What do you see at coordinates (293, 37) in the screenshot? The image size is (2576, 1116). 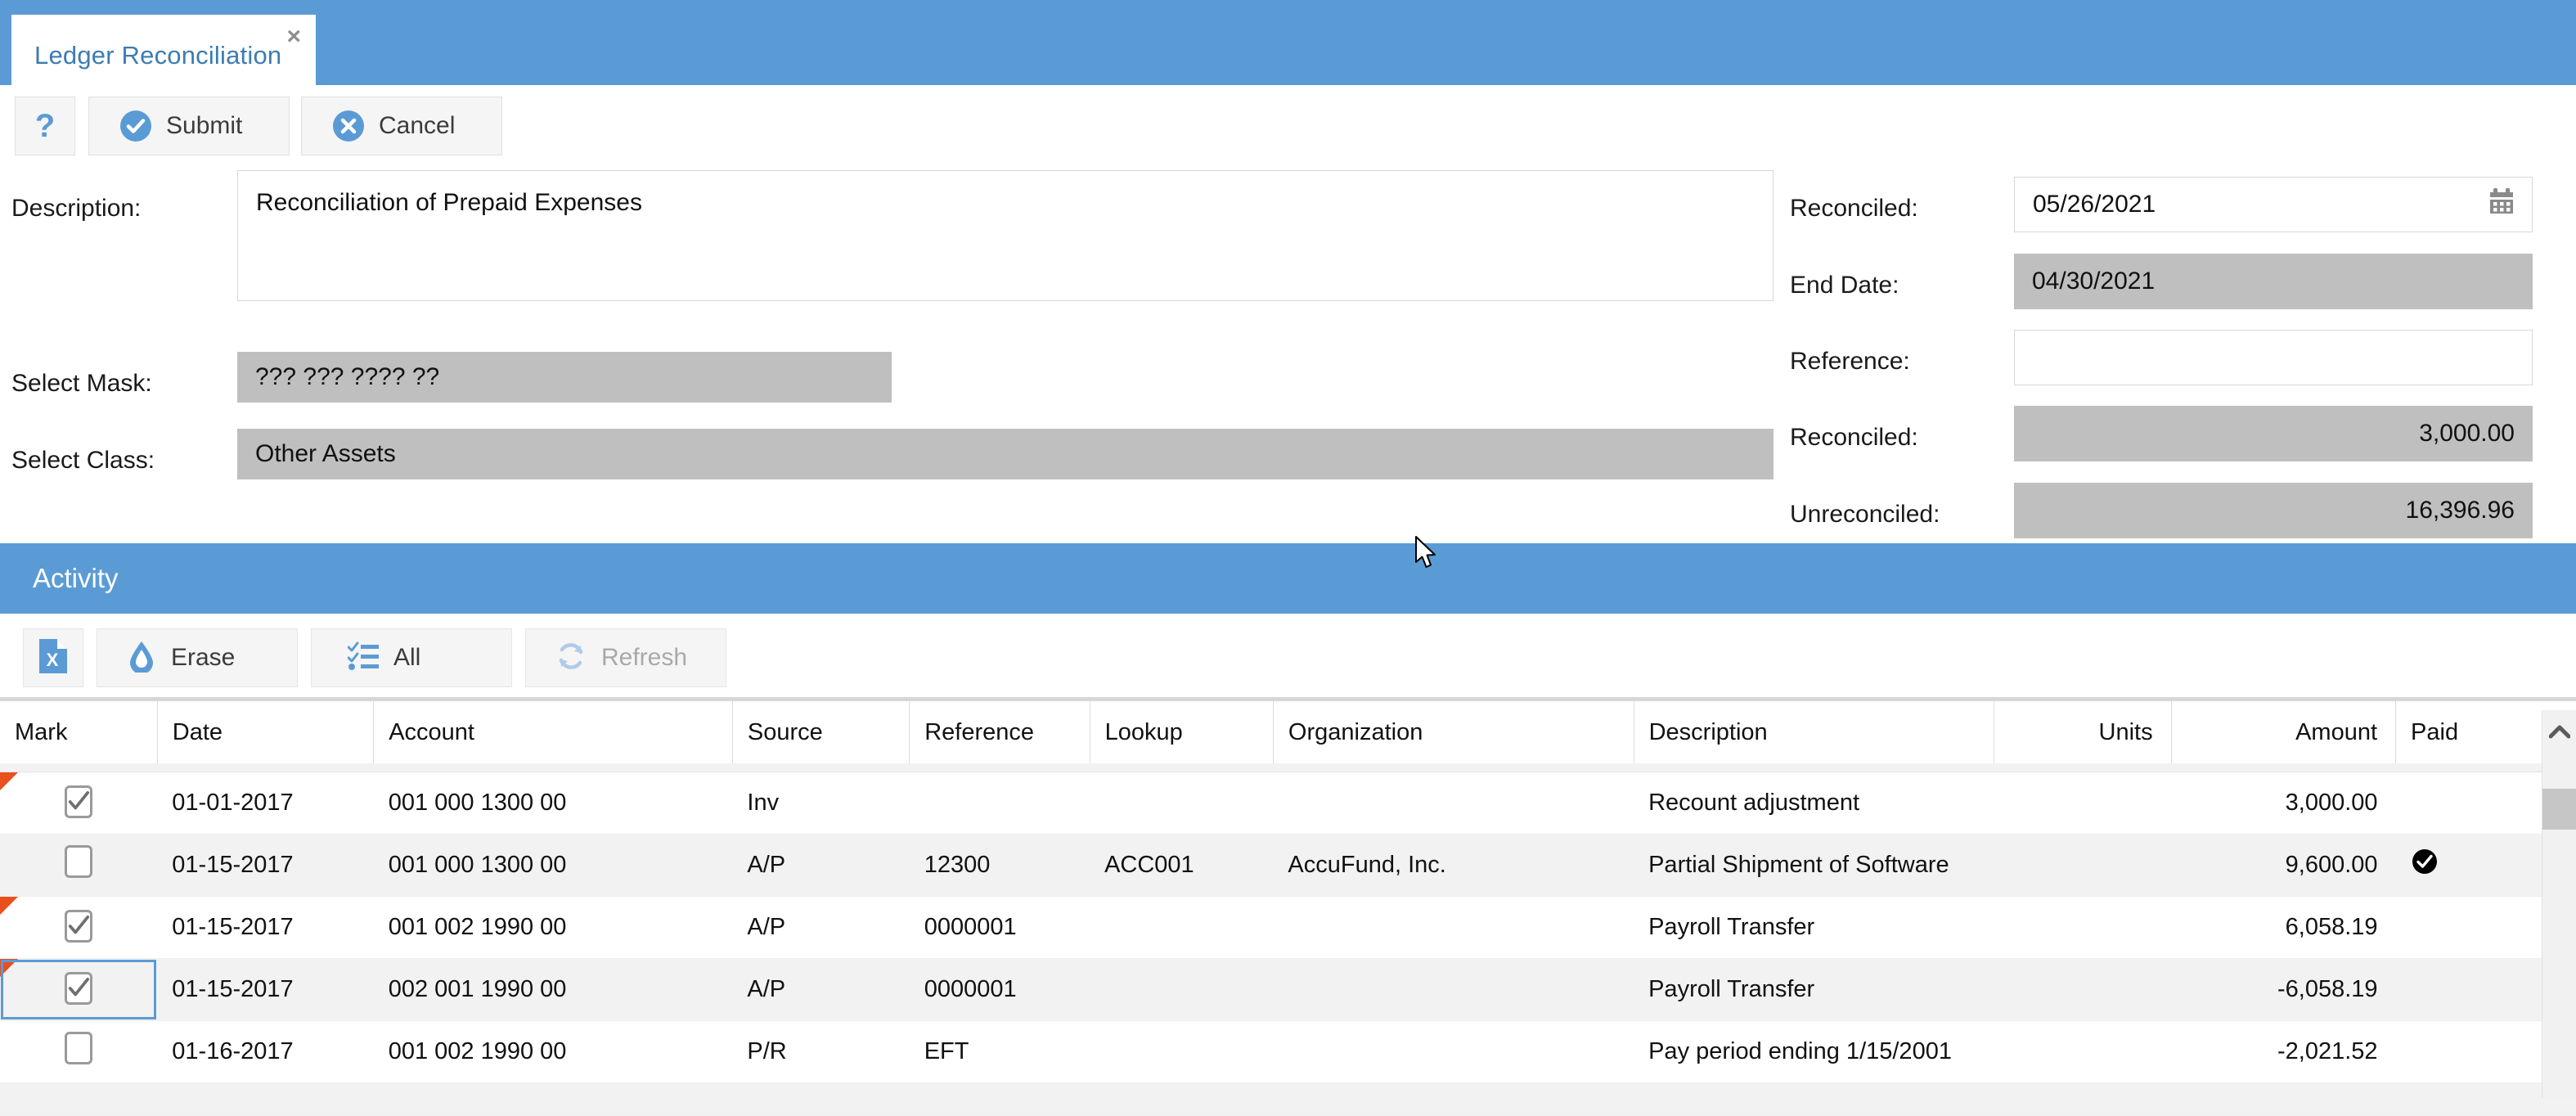 I see `close-icon: ×` at bounding box center [293, 37].